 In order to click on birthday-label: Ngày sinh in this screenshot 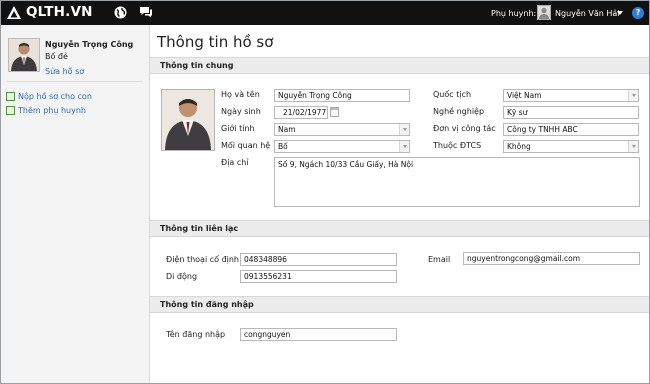, I will do `click(241, 111)`.